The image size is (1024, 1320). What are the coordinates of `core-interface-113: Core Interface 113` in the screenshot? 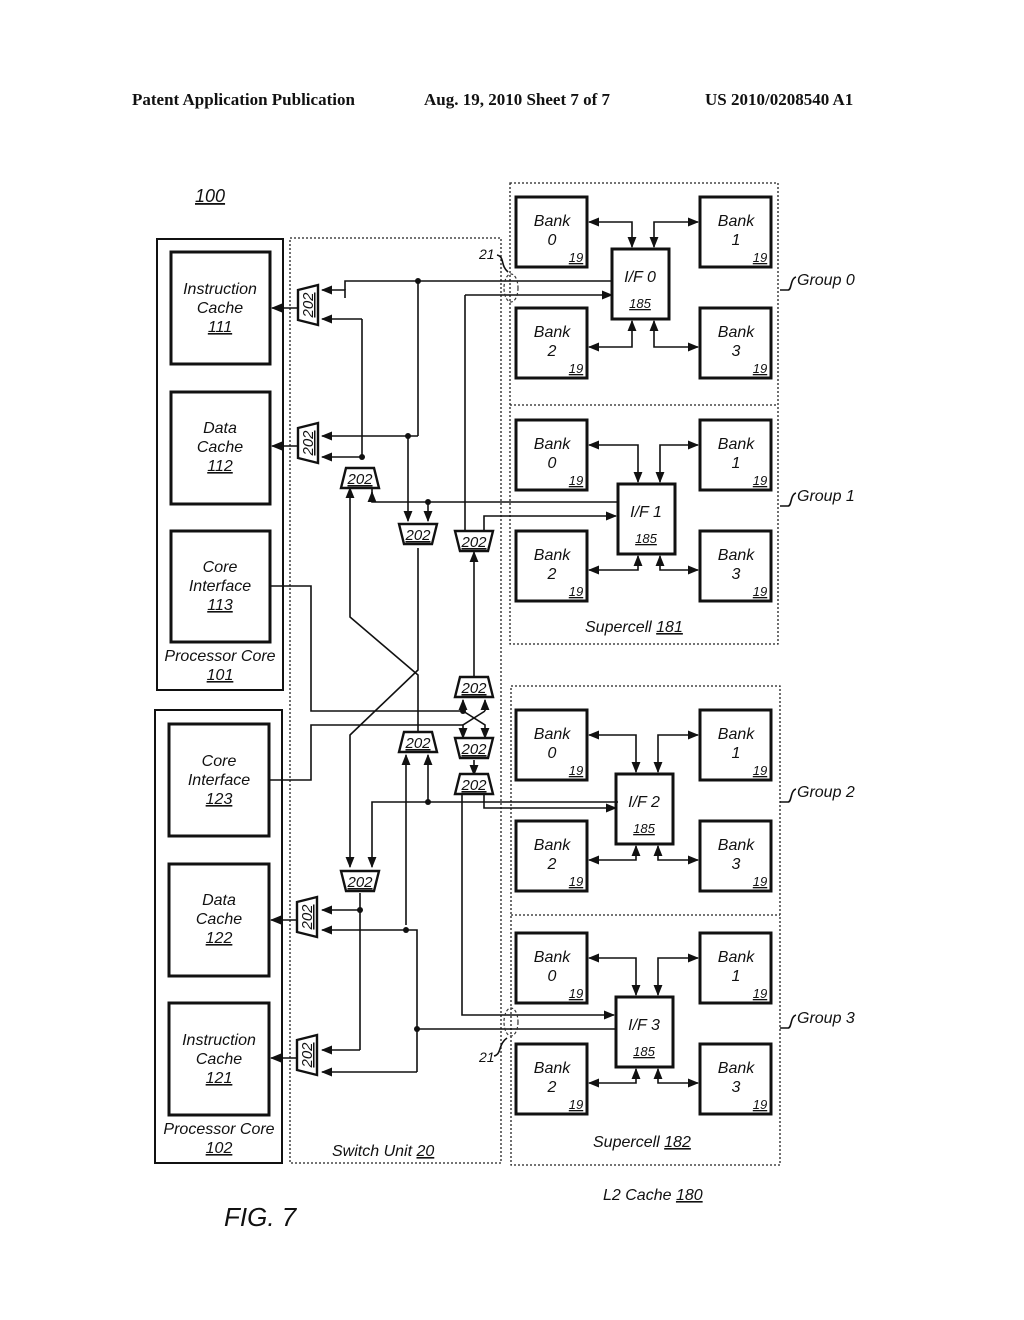 It's located at (220, 586).